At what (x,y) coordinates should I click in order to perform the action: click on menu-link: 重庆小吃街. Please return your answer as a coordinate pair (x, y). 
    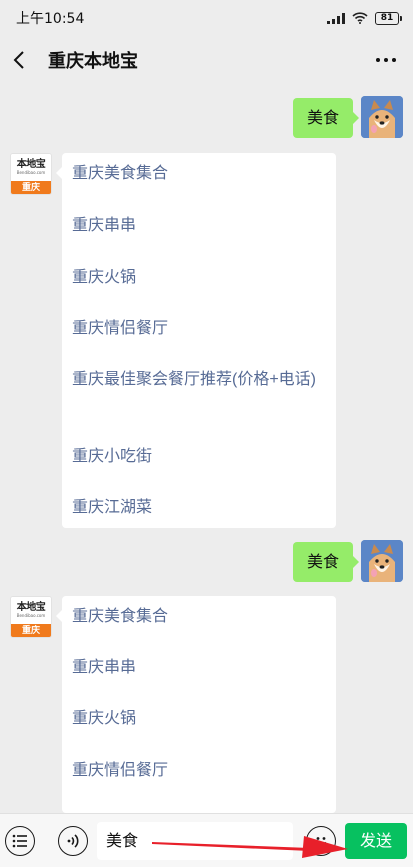
    Looking at the image, I should click on (112, 456).